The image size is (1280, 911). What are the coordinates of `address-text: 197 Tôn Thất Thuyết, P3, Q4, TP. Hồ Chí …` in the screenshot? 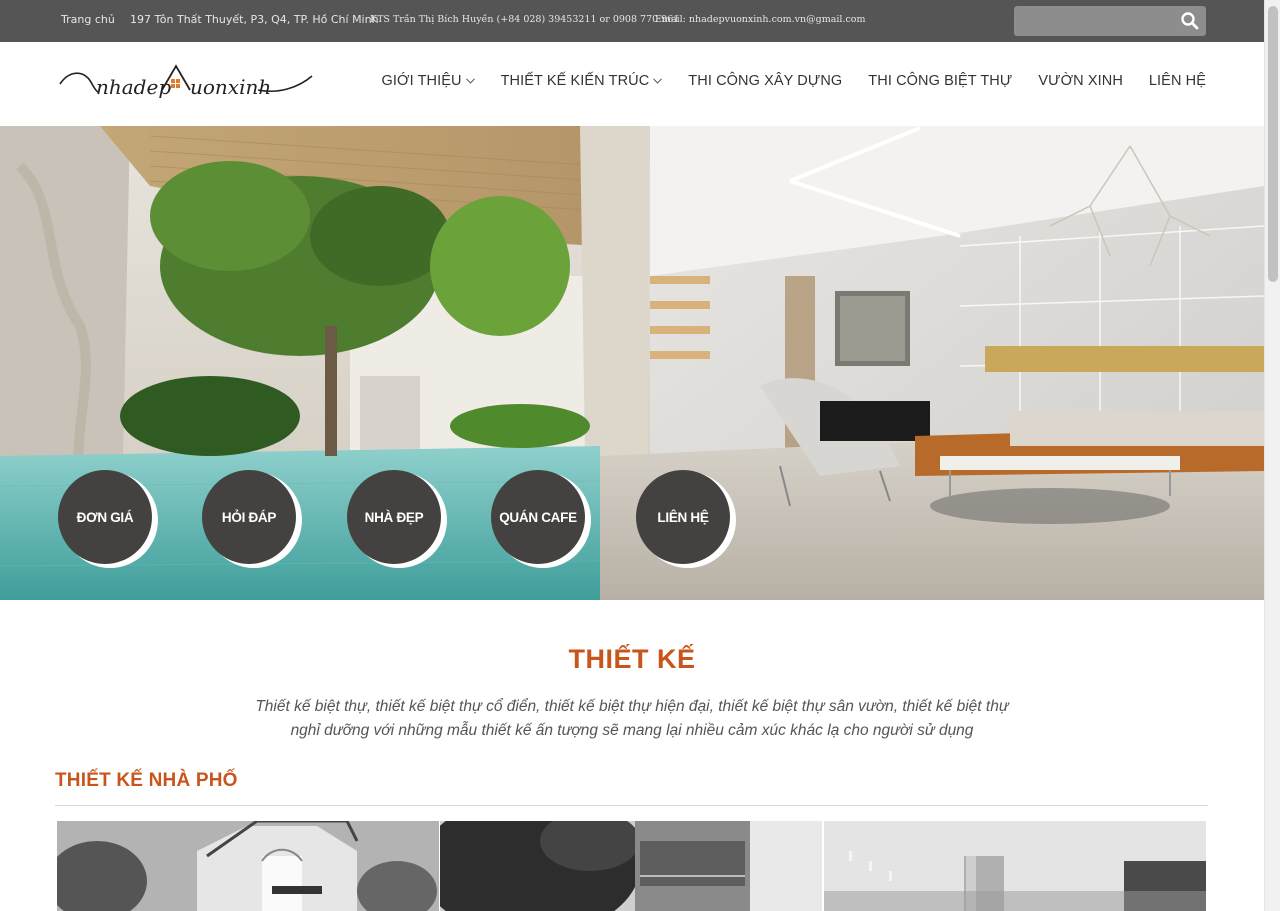 It's located at (254, 19).